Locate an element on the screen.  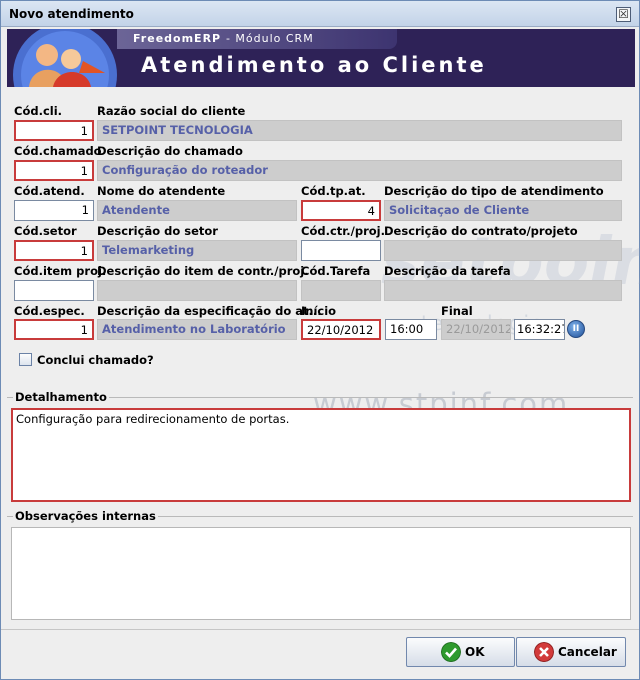
cod-item-label: Cód.item proj. is located at coordinates (60, 271).